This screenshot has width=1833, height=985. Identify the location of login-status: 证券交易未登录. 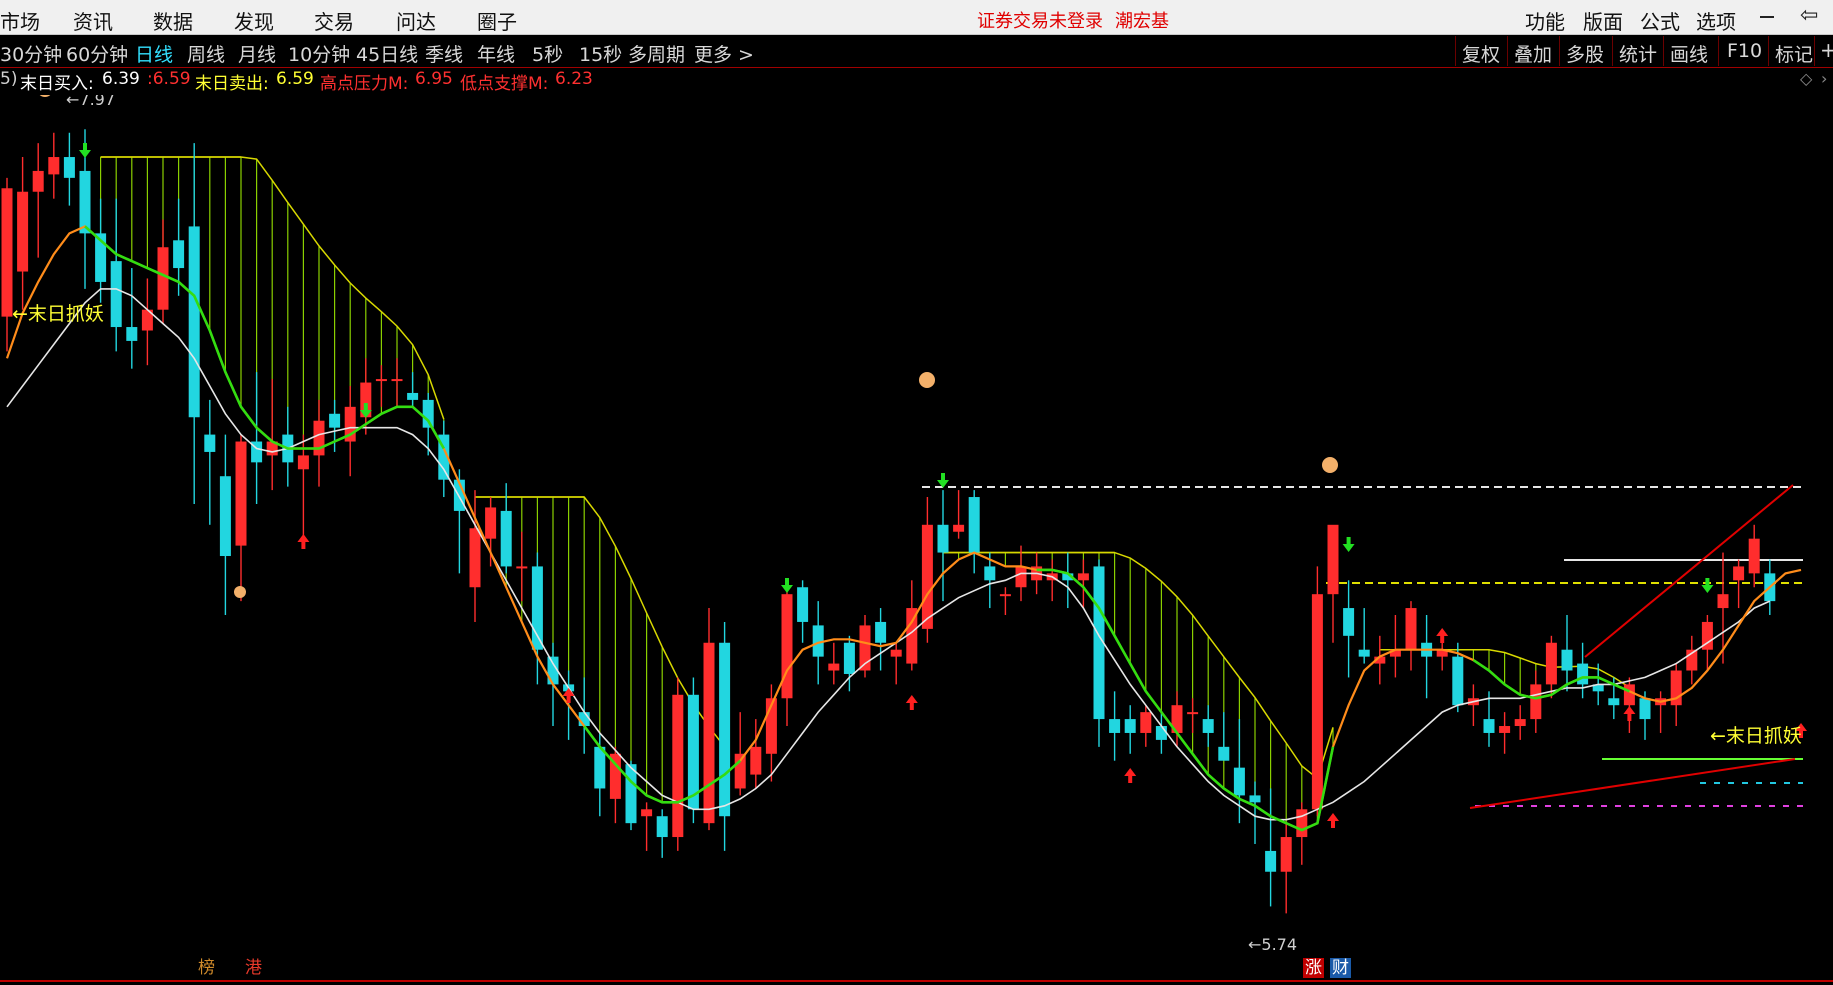
(1040, 20).